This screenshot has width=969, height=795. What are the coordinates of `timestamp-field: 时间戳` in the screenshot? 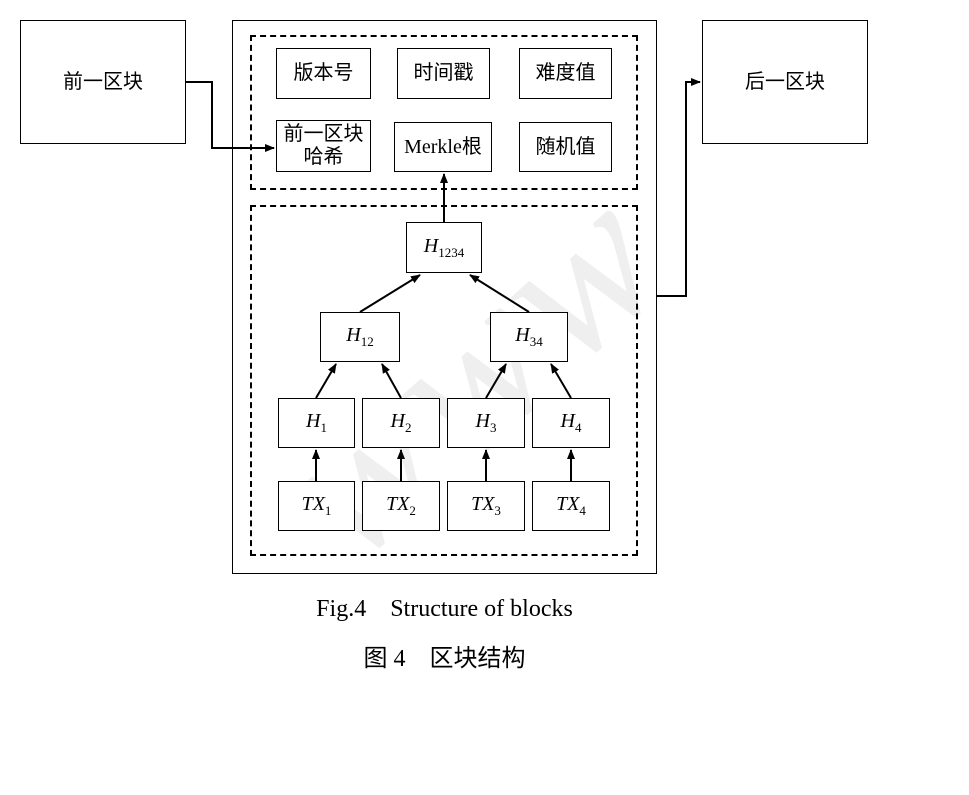 It's located at (443, 73).